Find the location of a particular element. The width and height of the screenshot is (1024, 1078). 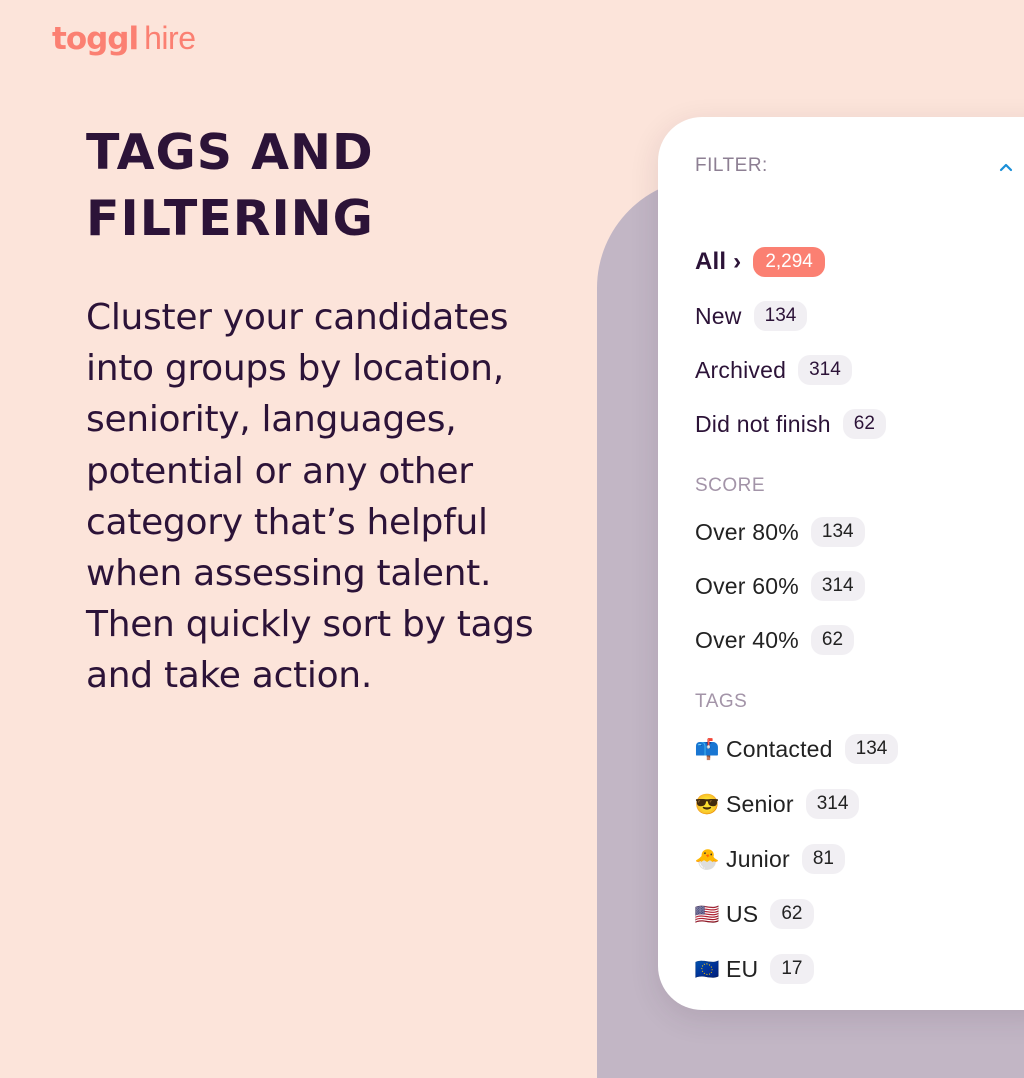

filter-did-not-finish: Did not finish 62 is located at coordinates (790, 424).